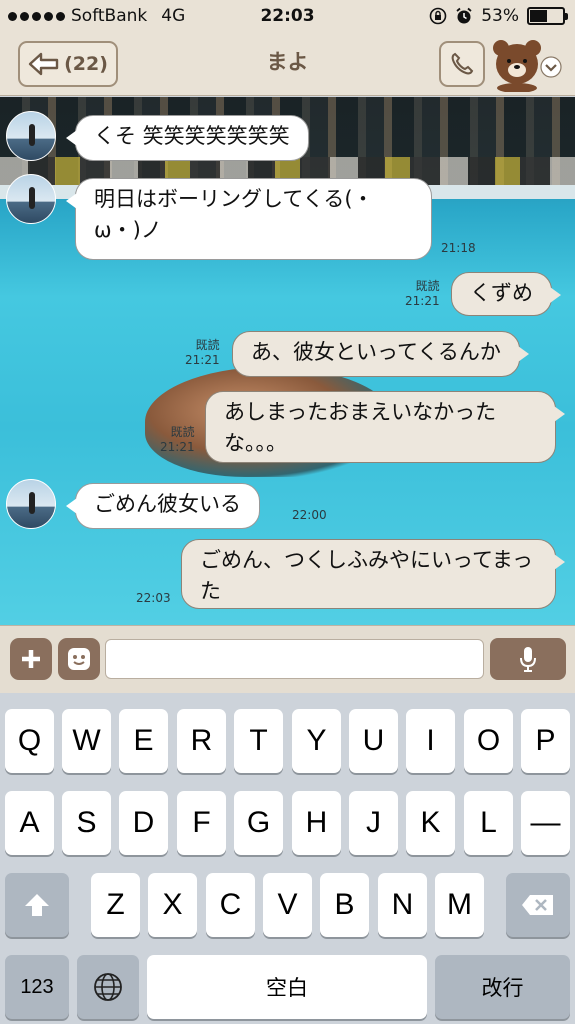 This screenshot has width=575, height=1024. Describe the element at coordinates (258, 741) in the screenshot. I see `key-t: T` at that location.